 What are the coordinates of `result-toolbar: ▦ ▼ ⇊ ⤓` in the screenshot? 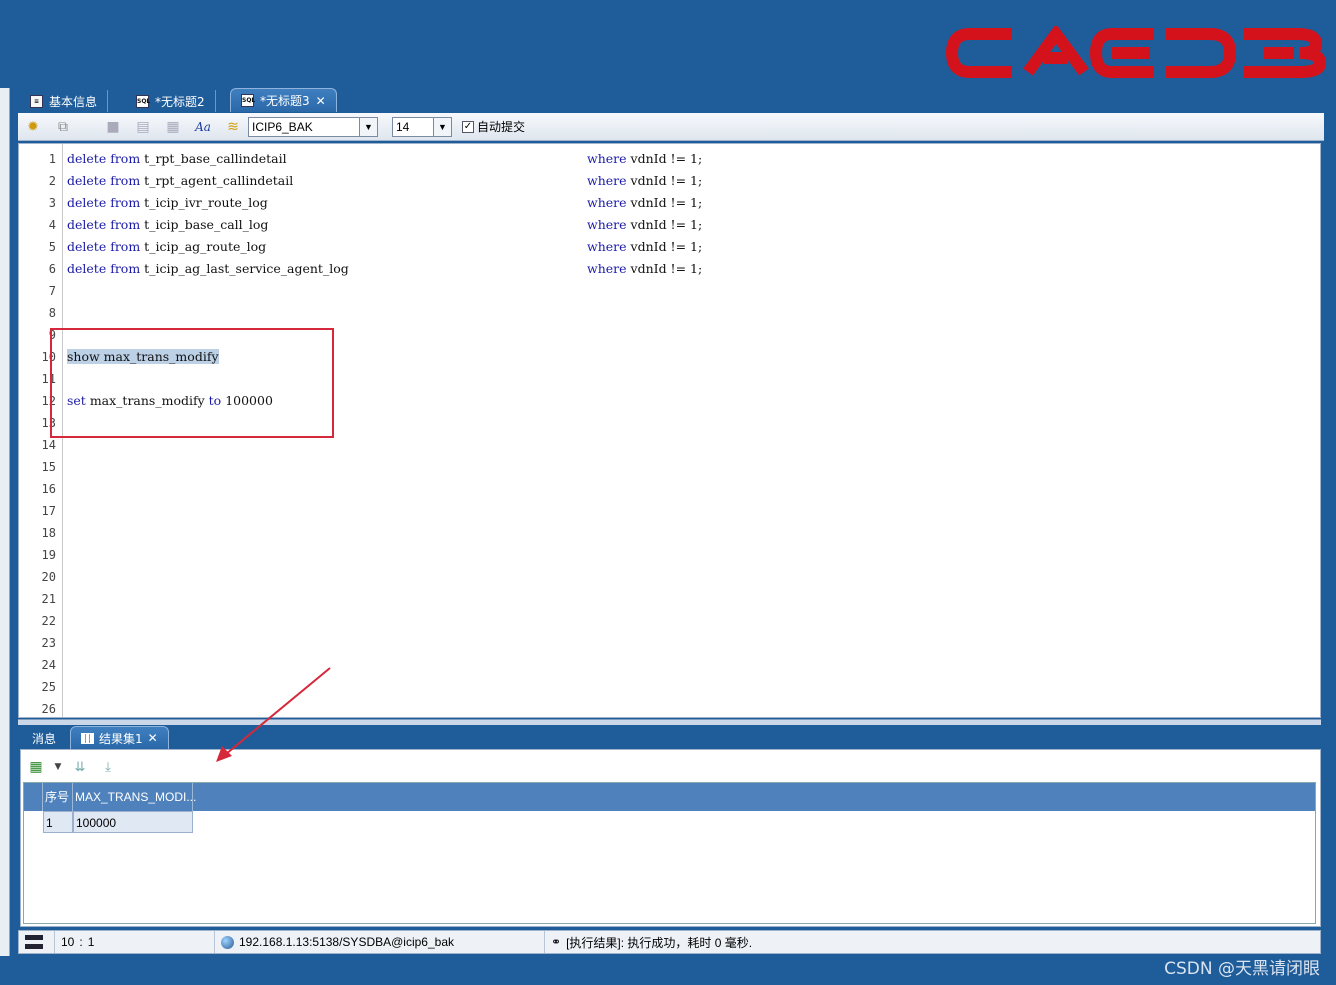 It's located at (72, 767).